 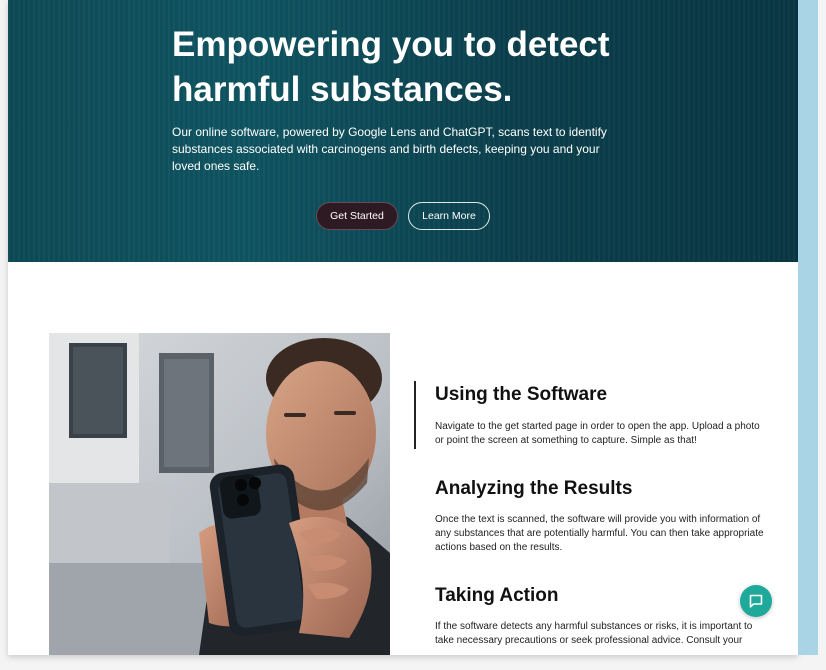 What do you see at coordinates (415, 415) in the screenshot?
I see `section-divider` at bounding box center [415, 415].